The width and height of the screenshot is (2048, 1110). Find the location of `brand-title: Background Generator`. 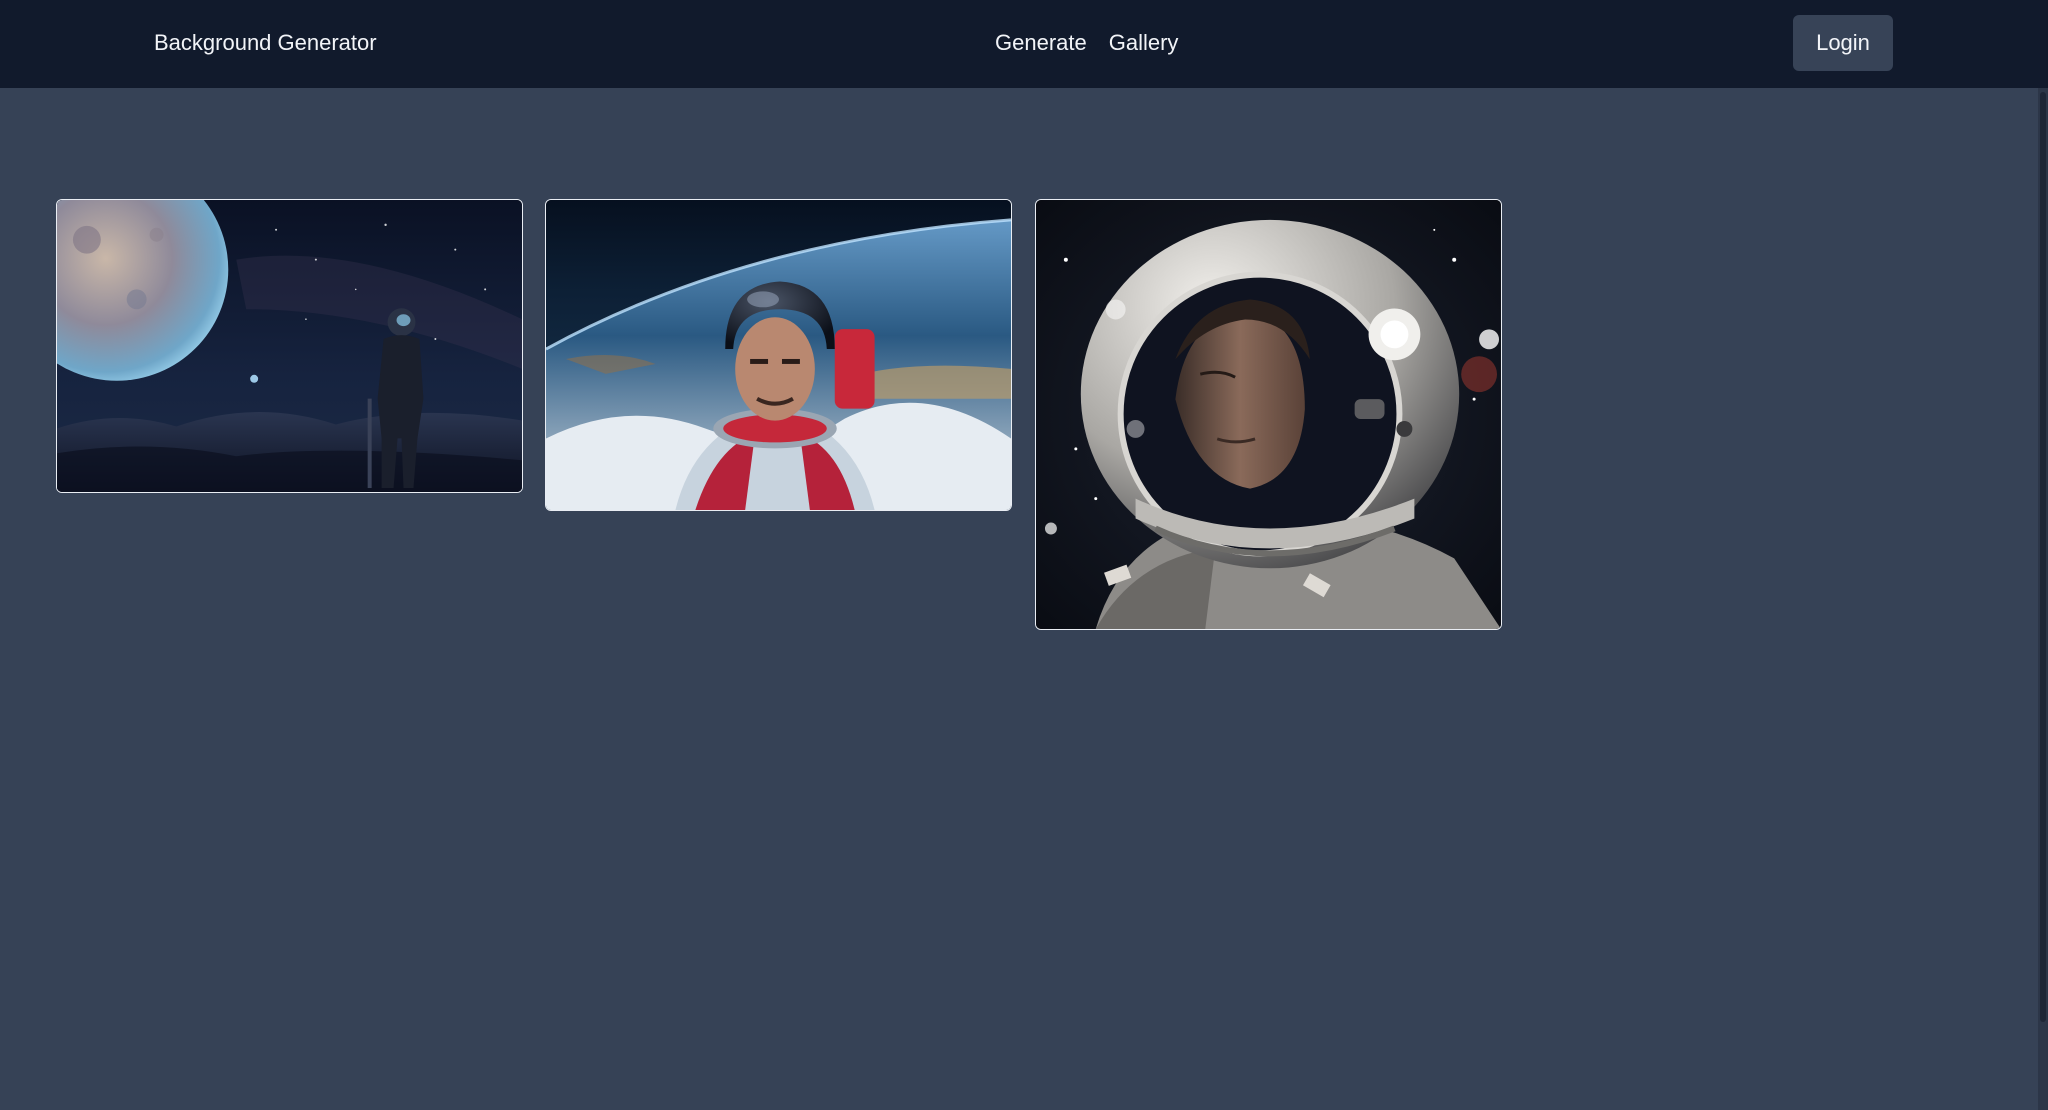

brand-title: Background Generator is located at coordinates (265, 43).